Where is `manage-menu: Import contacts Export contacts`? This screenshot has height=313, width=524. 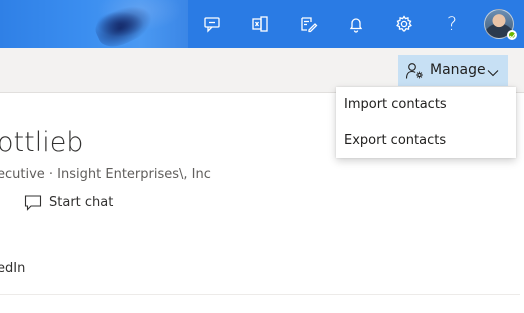 manage-menu: Import contacts Export contacts is located at coordinates (426, 122).